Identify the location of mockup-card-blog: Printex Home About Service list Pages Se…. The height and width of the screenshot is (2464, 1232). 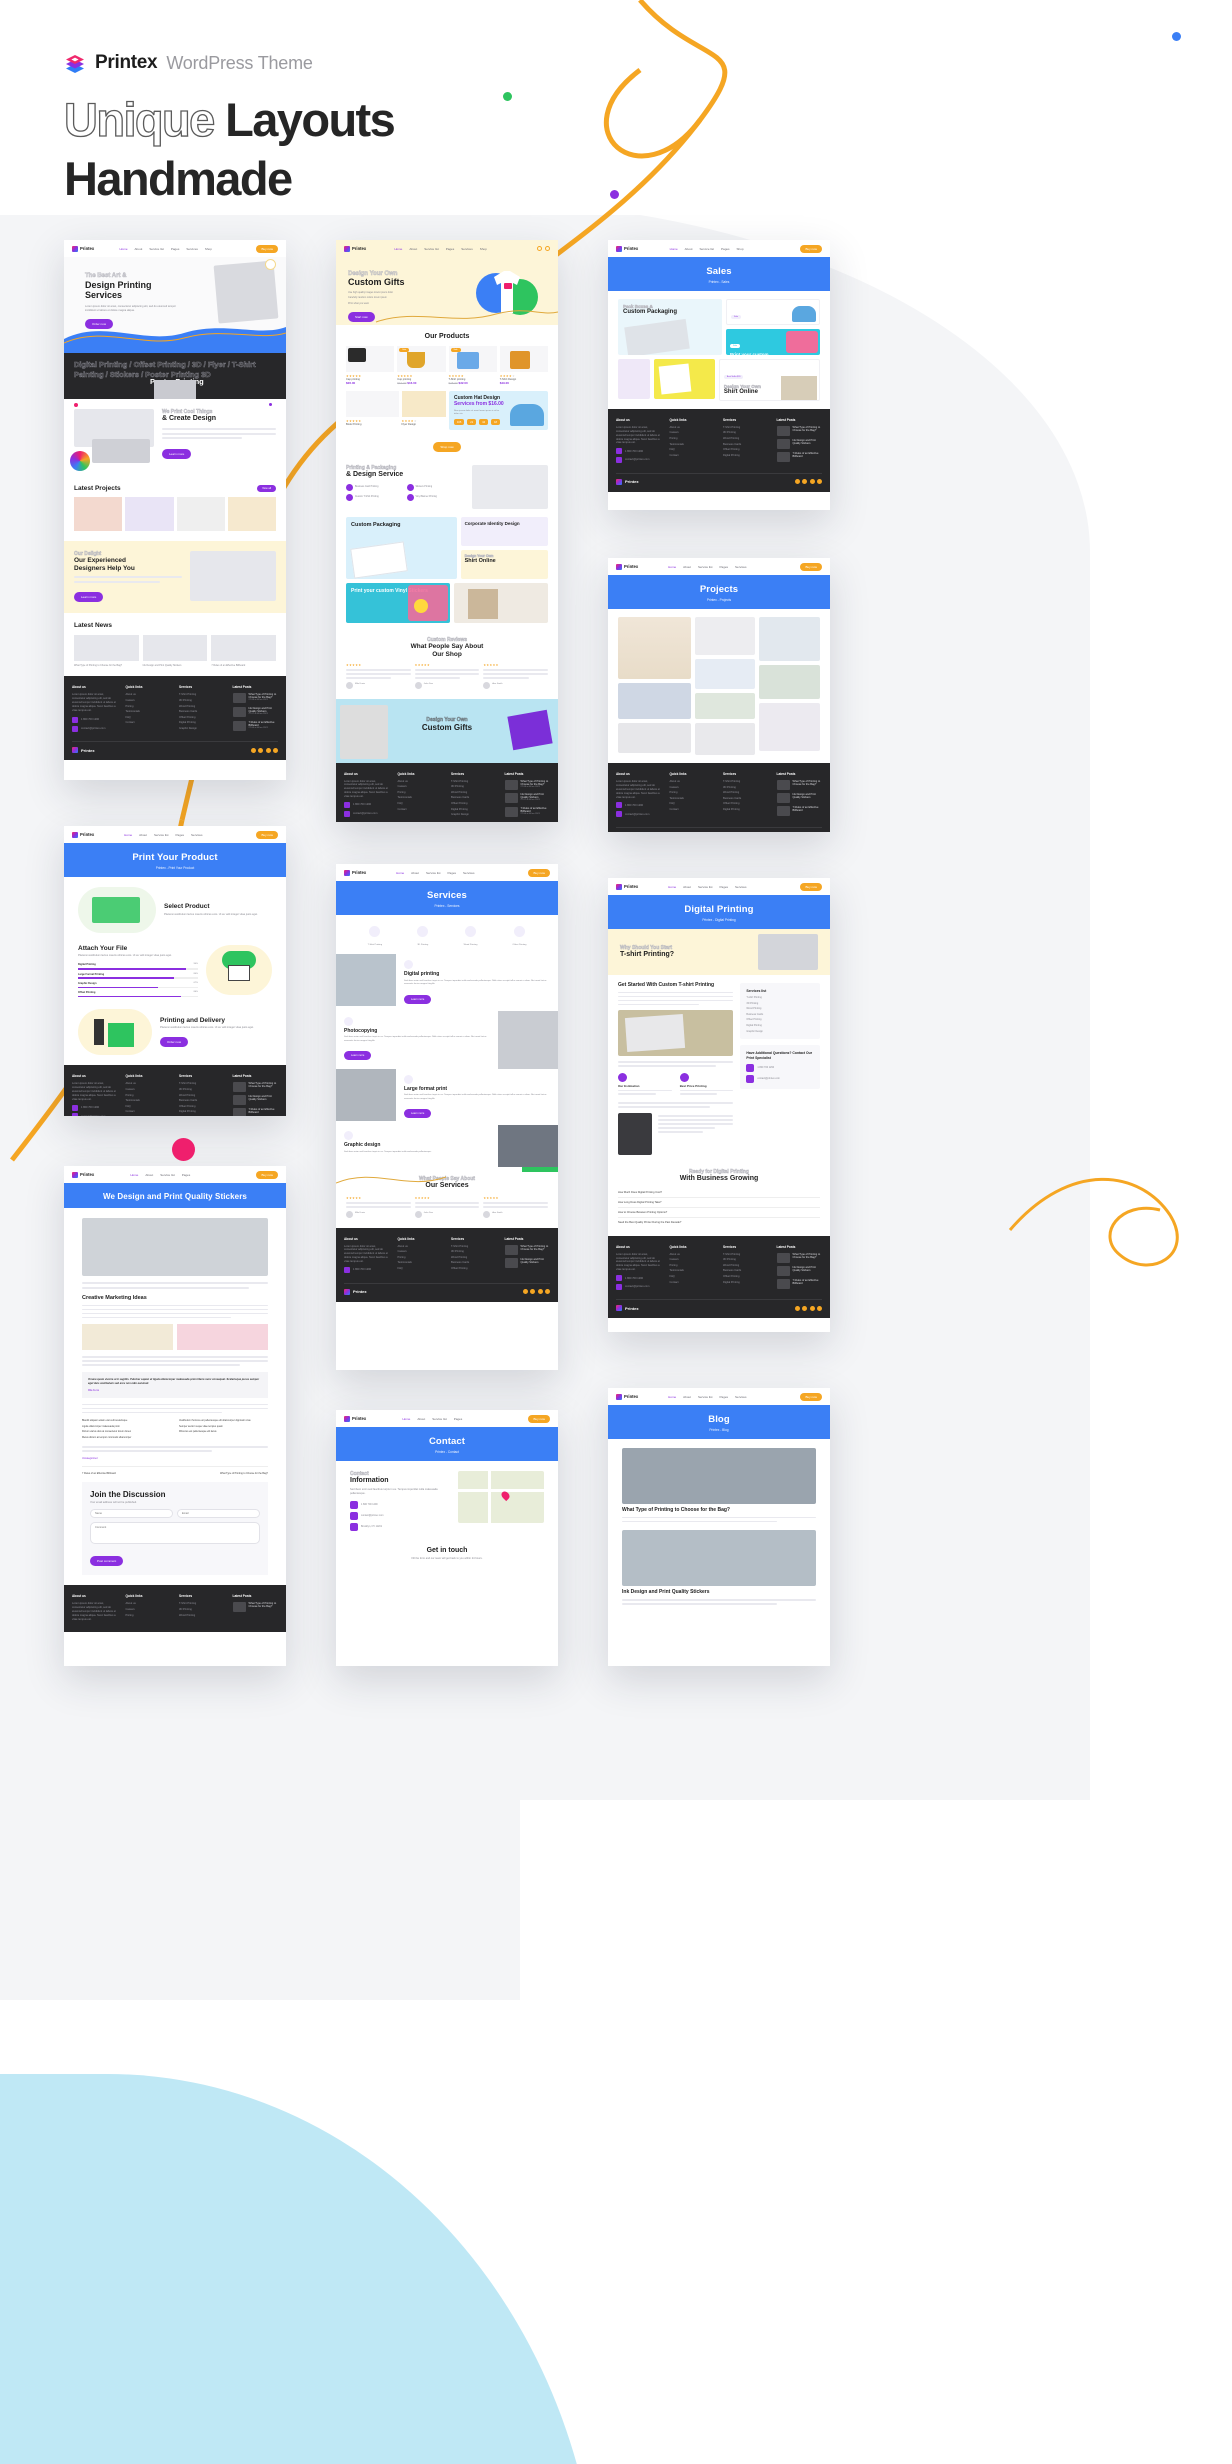
(719, 1527).